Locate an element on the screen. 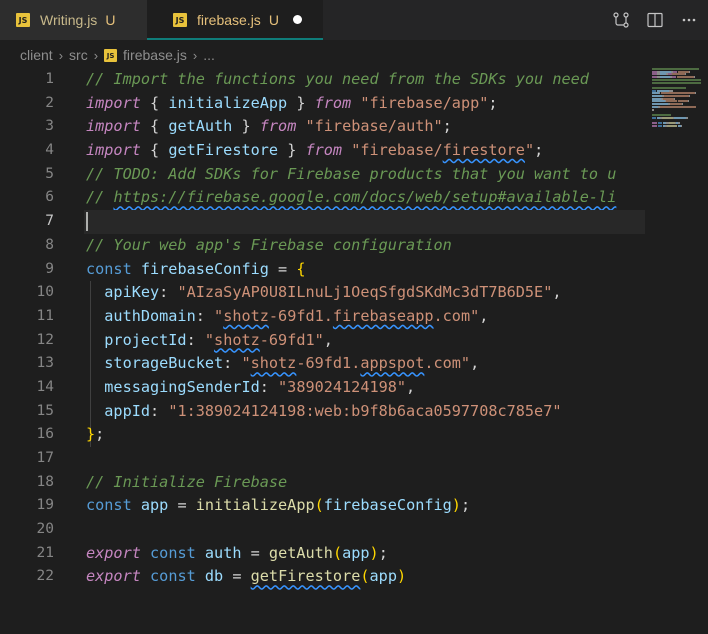 The width and height of the screenshot is (708, 634). code-token: "firebase/app" is located at coordinates (424, 102).